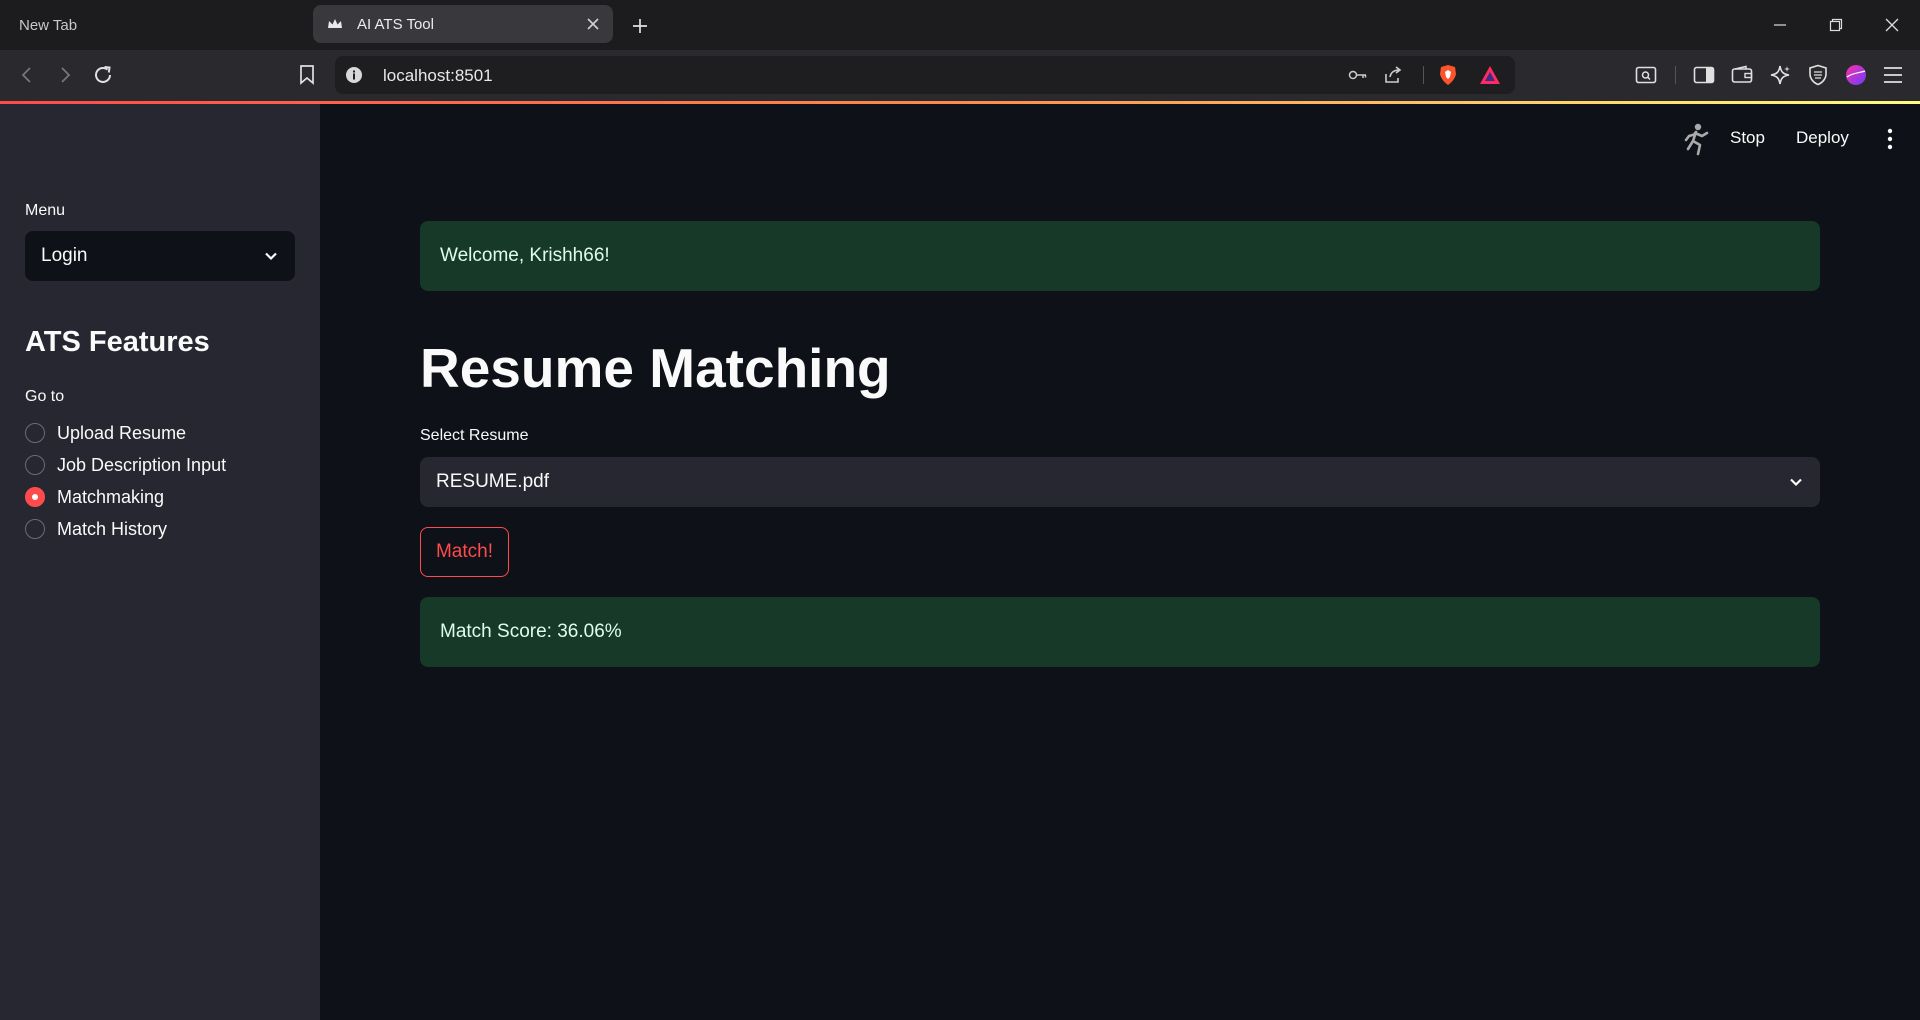  I want to click on running-man-icon, so click(1697, 139).